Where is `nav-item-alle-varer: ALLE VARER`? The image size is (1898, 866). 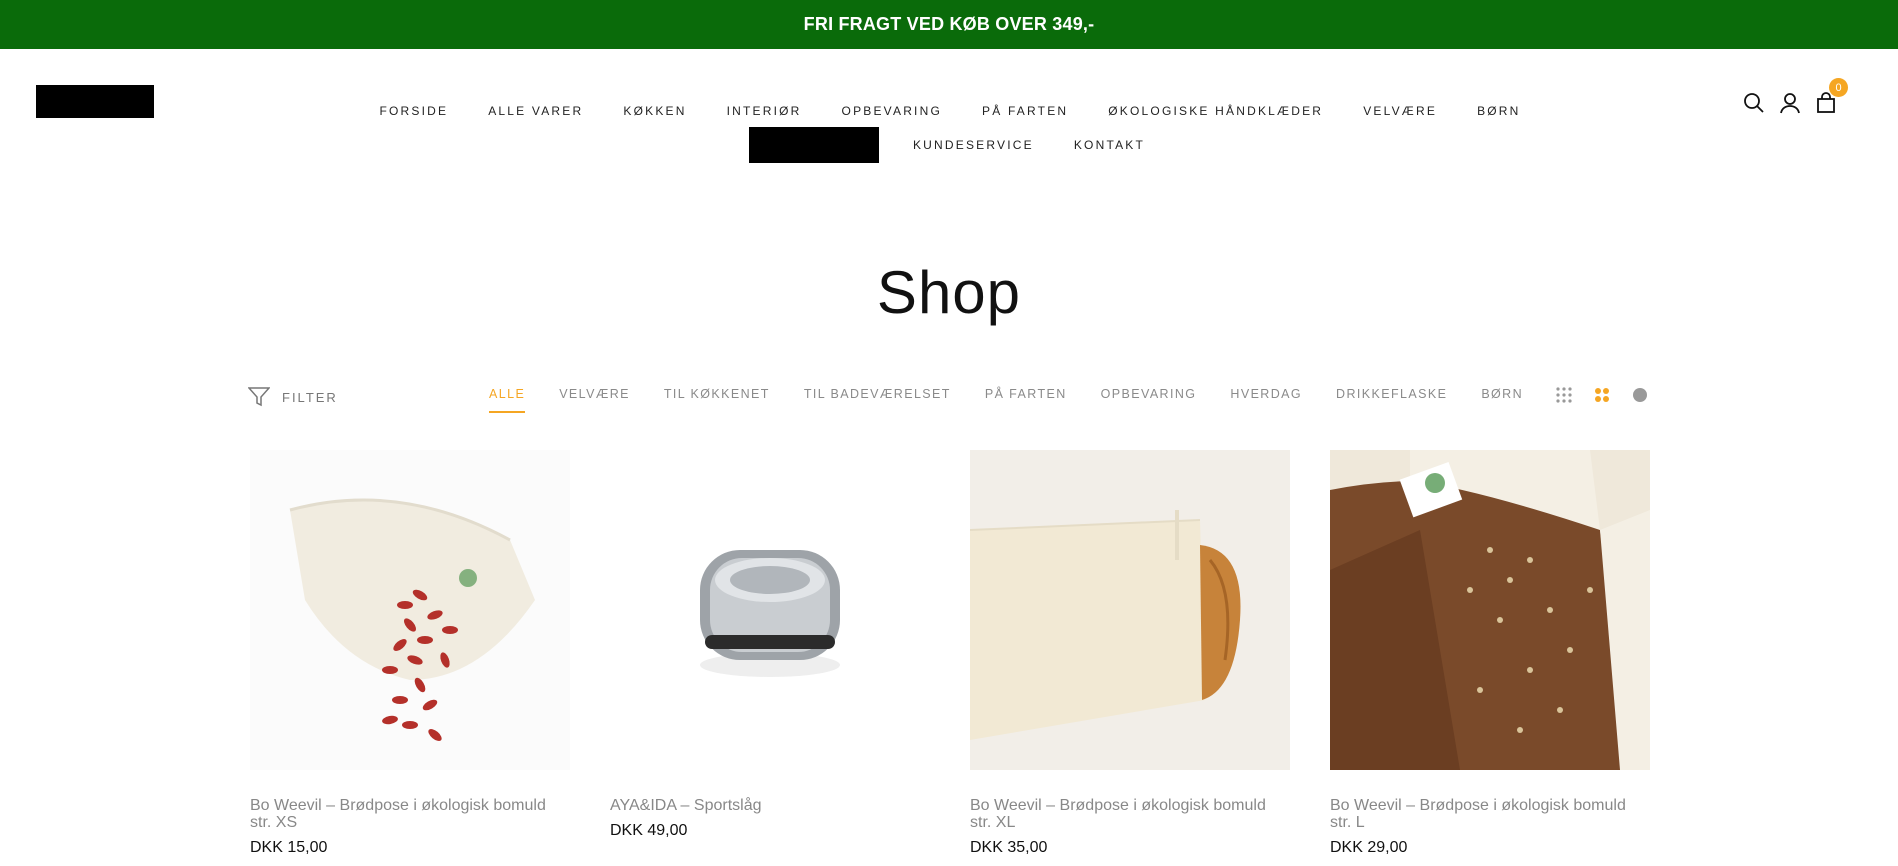
nav-item-alle-varer: ALLE VARER is located at coordinates (535, 111).